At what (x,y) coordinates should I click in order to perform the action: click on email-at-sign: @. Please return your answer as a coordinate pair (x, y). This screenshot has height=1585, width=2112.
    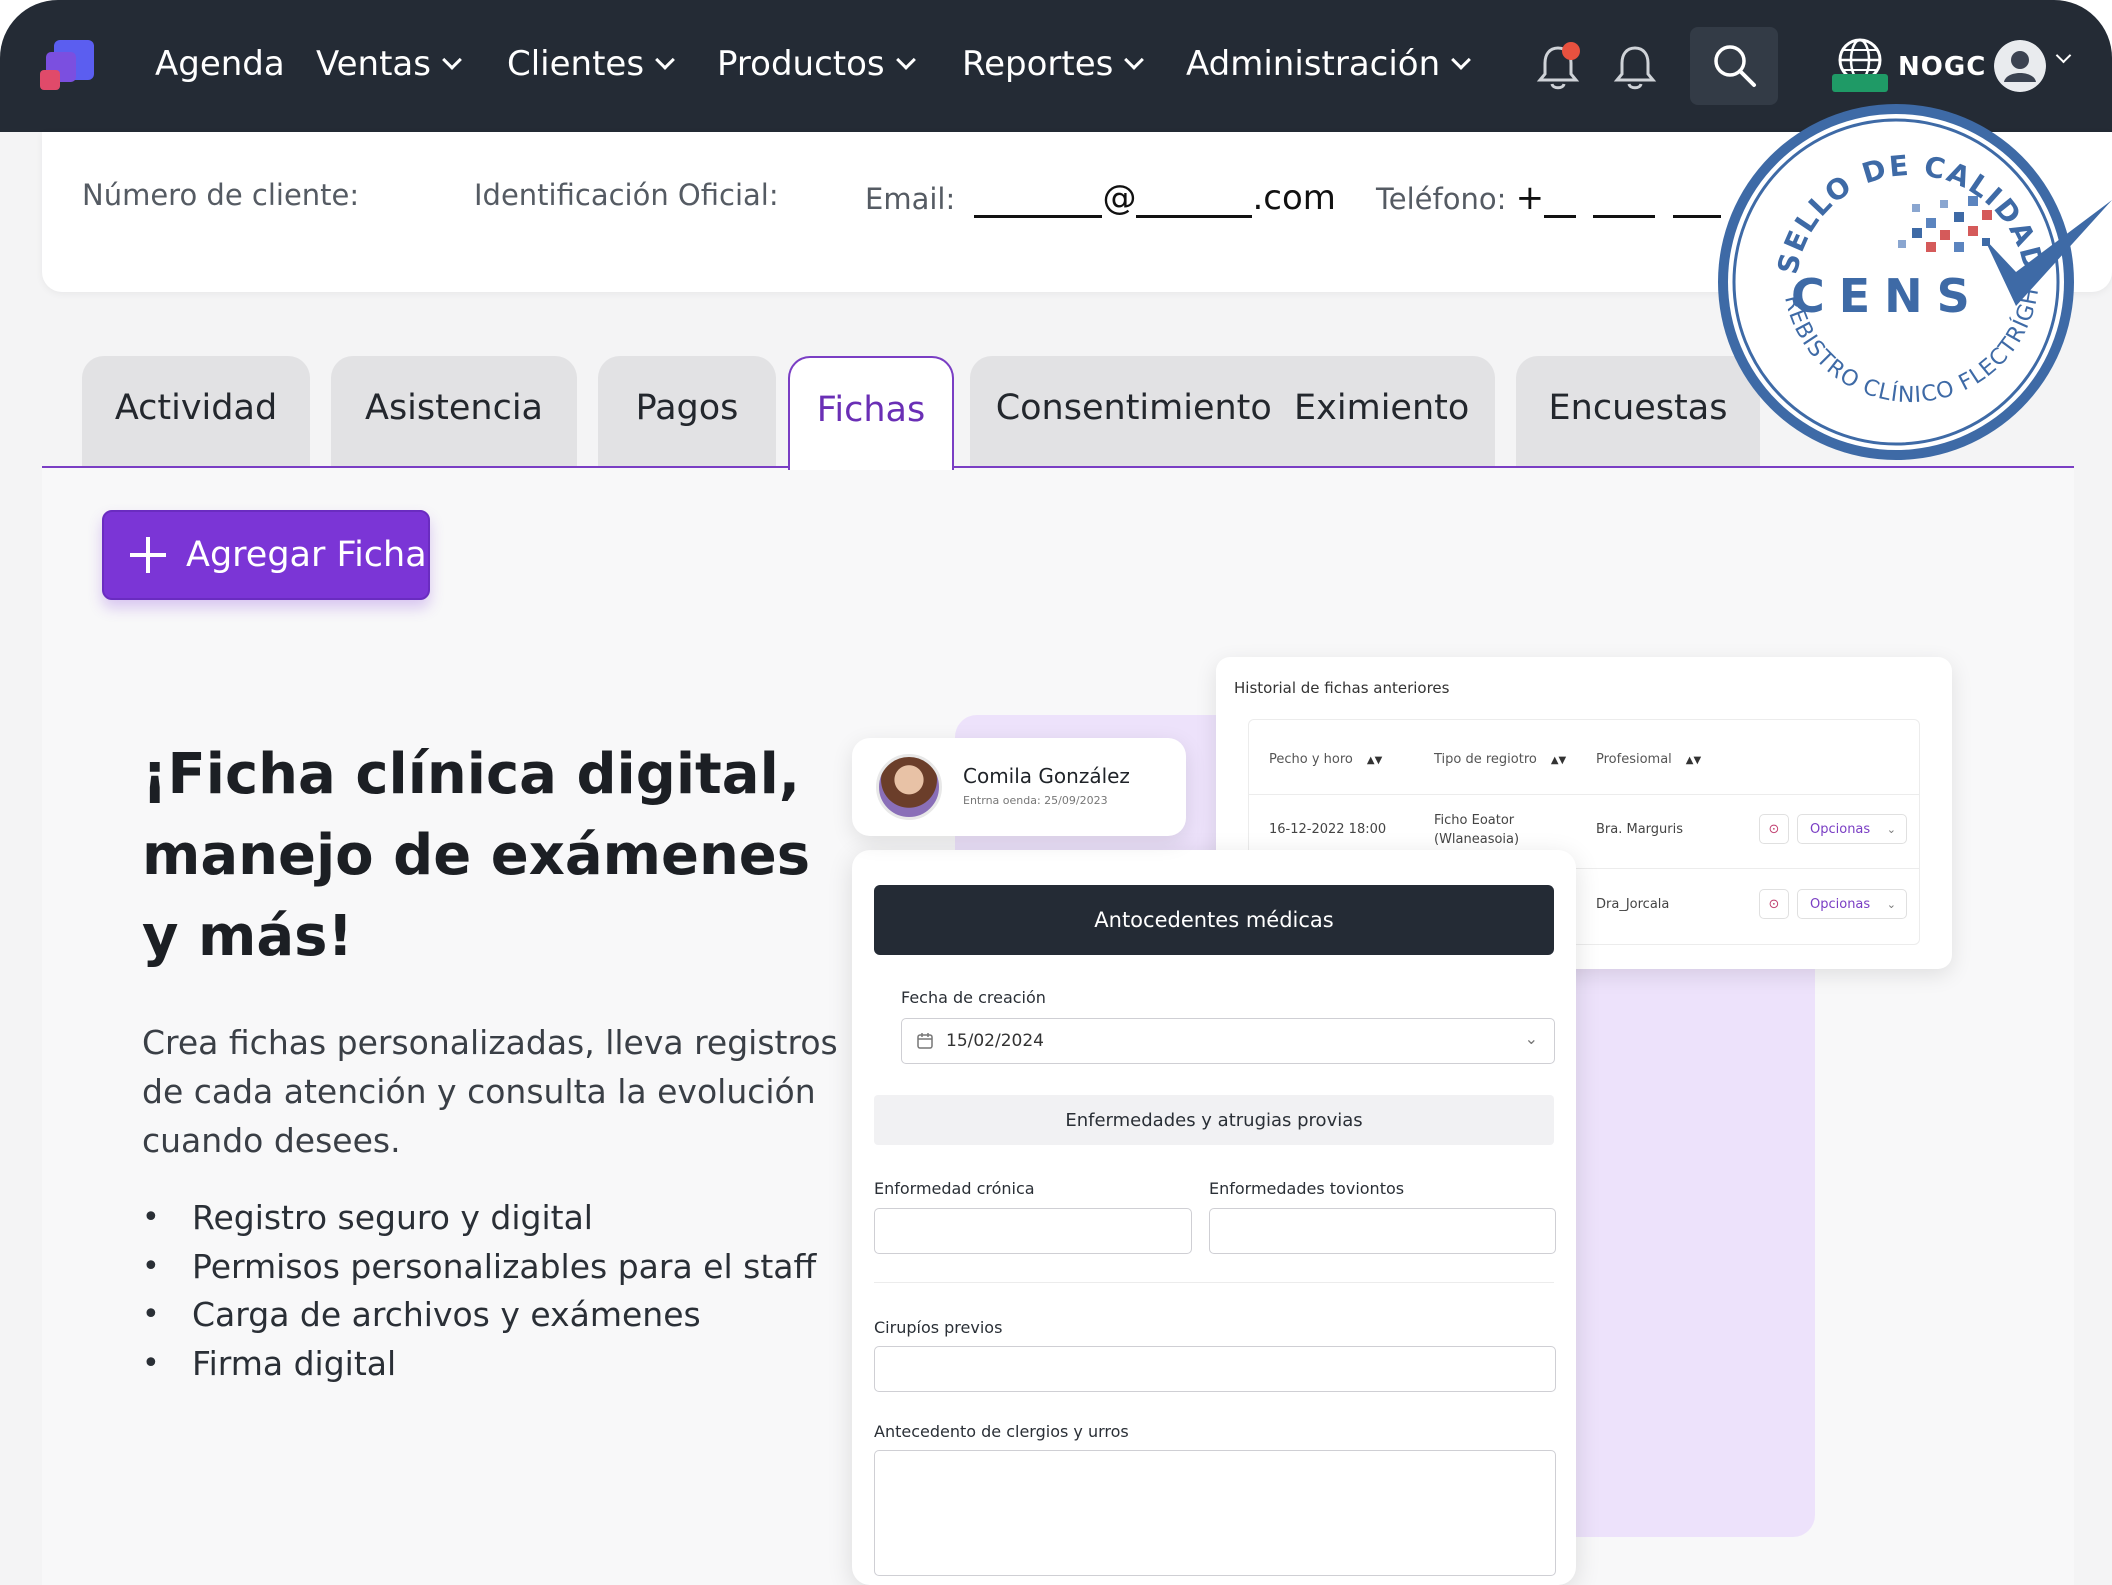
    Looking at the image, I should click on (1119, 198).